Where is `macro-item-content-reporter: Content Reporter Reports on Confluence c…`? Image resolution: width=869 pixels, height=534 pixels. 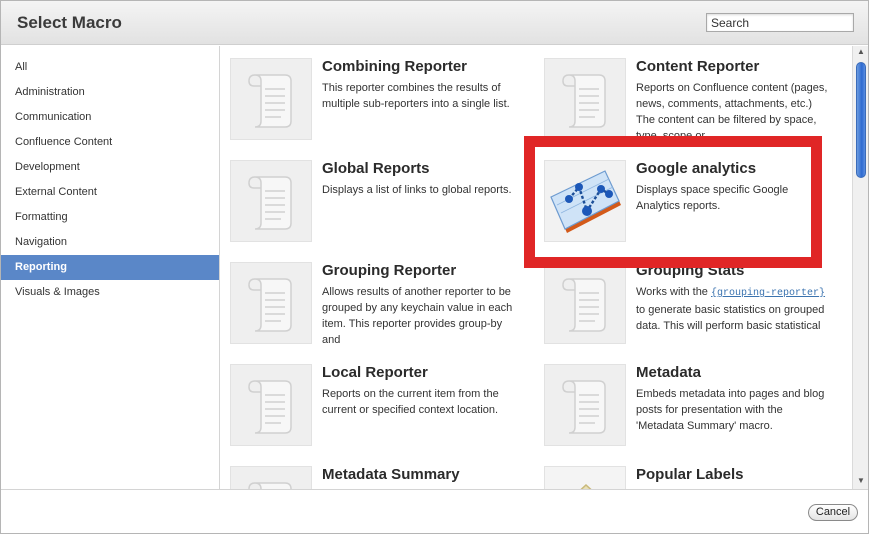
macro-item-content-reporter: Content Reporter Reports on Confluence c… is located at coordinates (685, 93).